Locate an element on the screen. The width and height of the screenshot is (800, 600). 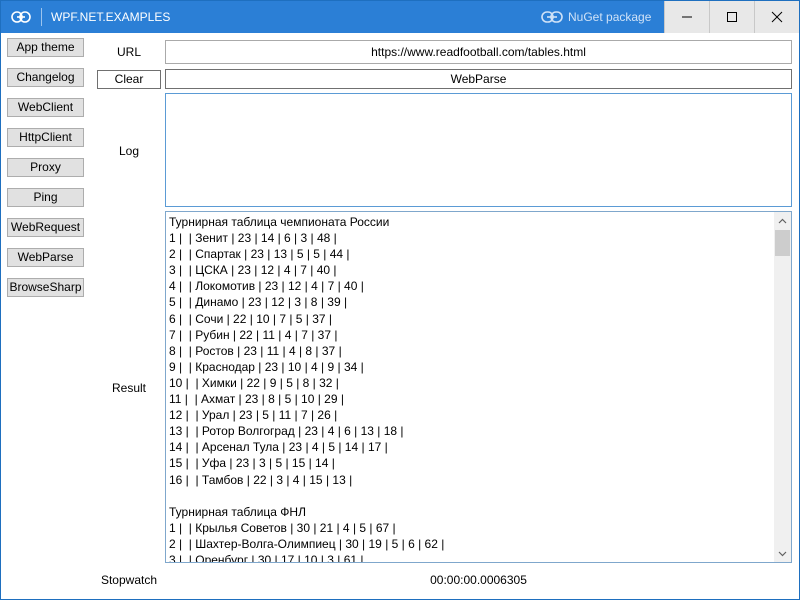
result-line: 9 | | Краснодар | 23 | 10 | 4 | 9 | 34 | is located at coordinates (266, 366).